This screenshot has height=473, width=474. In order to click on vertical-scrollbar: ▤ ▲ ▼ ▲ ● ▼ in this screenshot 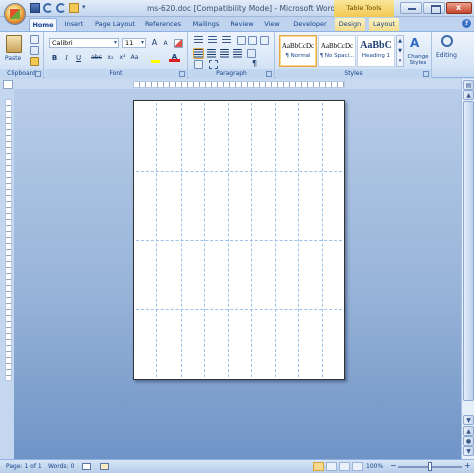, I will do `click(467, 269)`.